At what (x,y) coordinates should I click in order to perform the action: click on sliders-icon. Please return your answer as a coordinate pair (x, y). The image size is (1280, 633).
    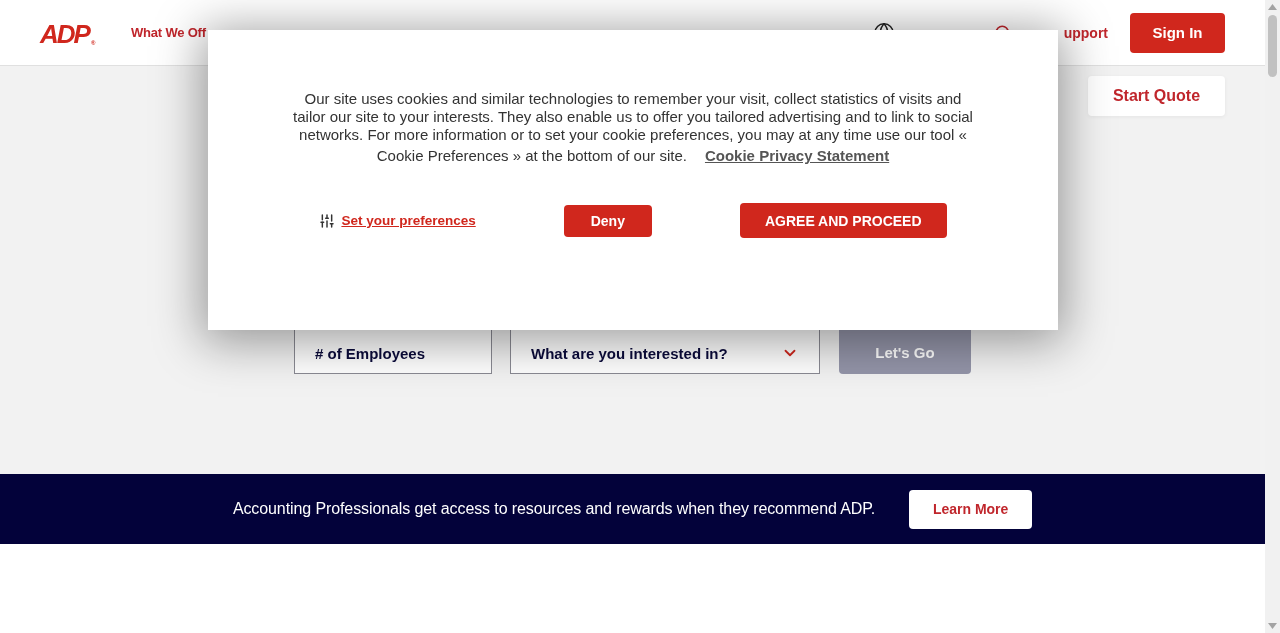
    Looking at the image, I should click on (327, 220).